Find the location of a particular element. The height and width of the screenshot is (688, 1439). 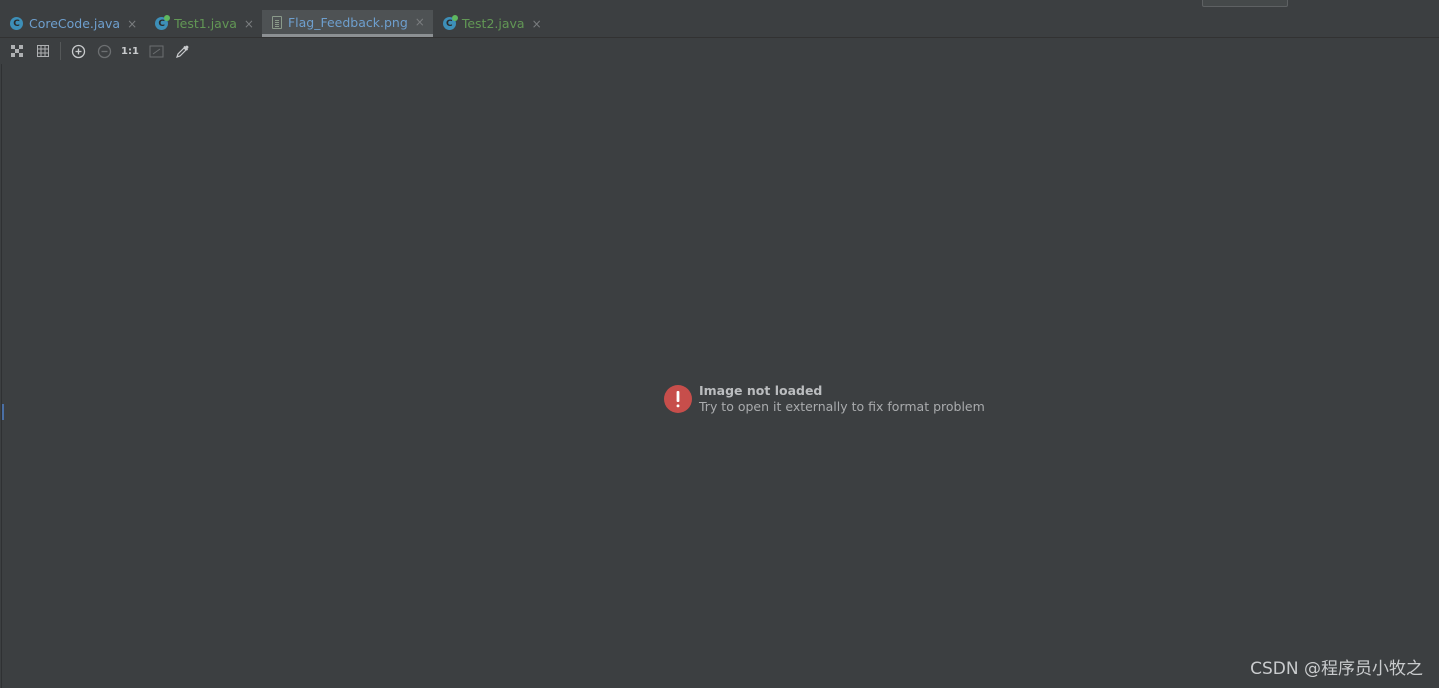

tab-label: Test1.java is located at coordinates (205, 23).